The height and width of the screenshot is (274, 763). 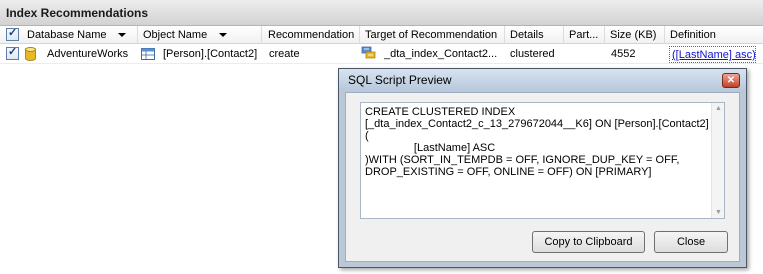 I want to click on scroll-down-icon: ▼, so click(x=718, y=212).